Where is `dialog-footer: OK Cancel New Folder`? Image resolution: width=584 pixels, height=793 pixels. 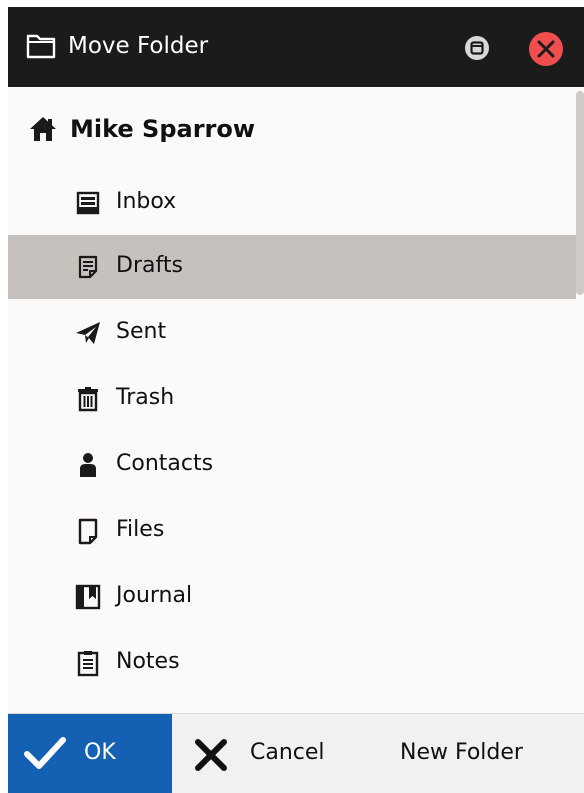 dialog-footer: OK Cancel New Folder is located at coordinates (296, 753).